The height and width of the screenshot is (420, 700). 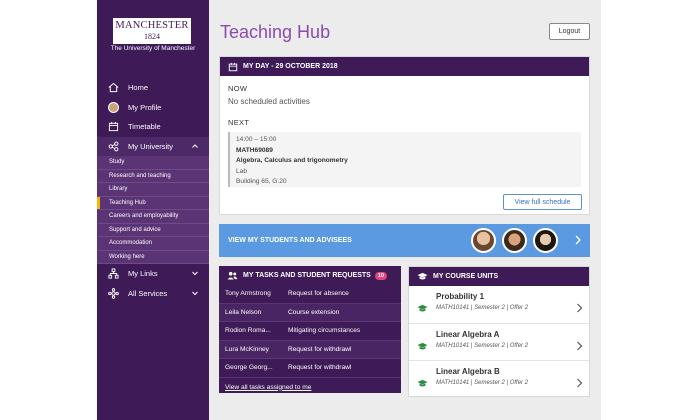 What do you see at coordinates (113, 293) in the screenshot?
I see `services-icon` at bounding box center [113, 293].